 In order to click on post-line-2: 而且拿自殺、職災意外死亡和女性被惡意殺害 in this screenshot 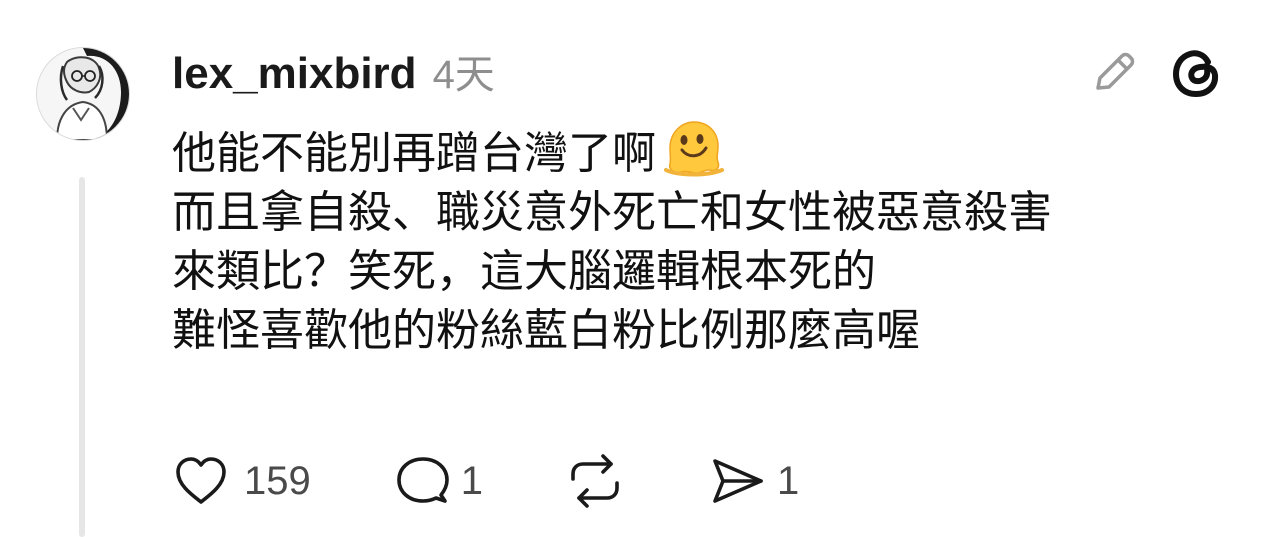, I will do `click(612, 212)`.